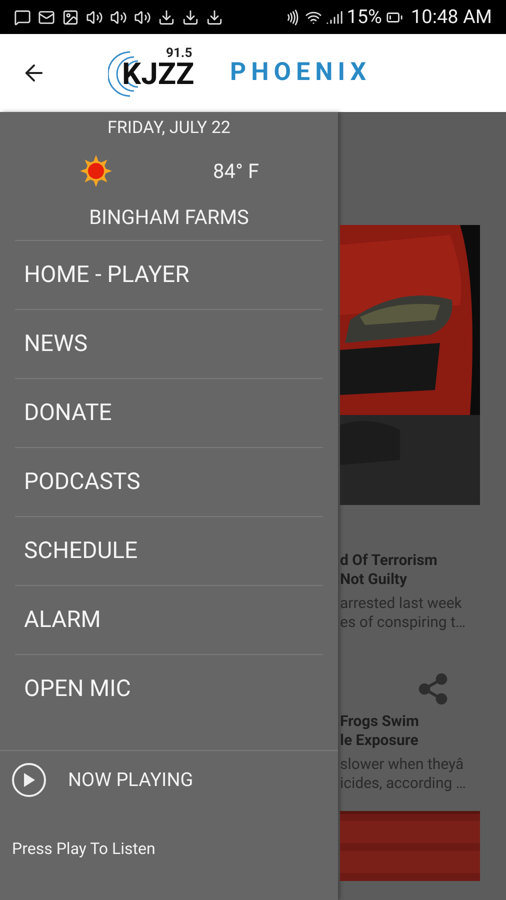 The height and width of the screenshot is (900, 506). I want to click on location-text: BINGHAM FARMS, so click(169, 217).